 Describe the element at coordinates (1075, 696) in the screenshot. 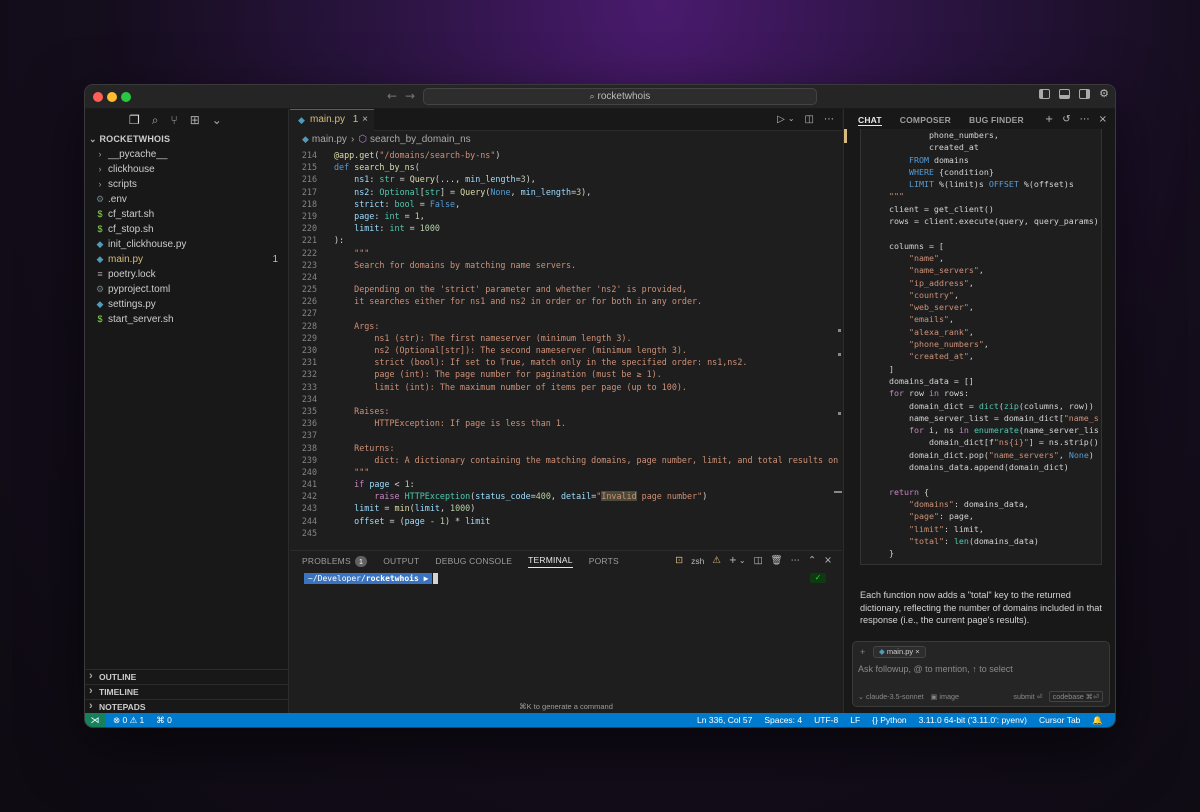

I see `codebase-button: codebase ⌘⏎` at that location.